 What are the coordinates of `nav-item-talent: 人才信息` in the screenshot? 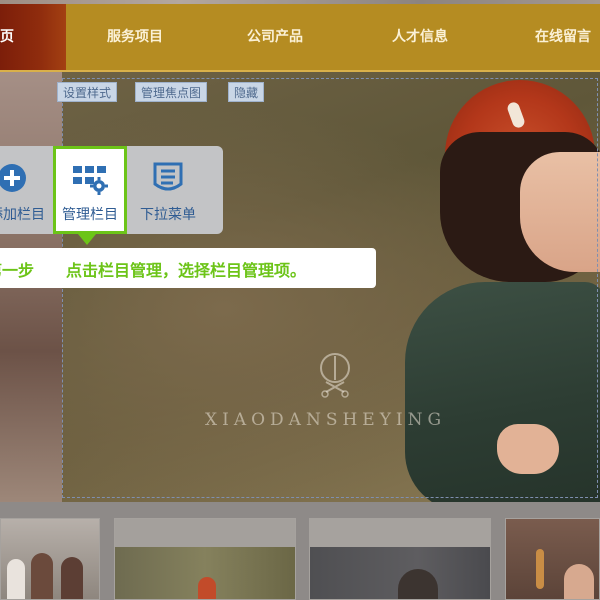 It's located at (420, 37).